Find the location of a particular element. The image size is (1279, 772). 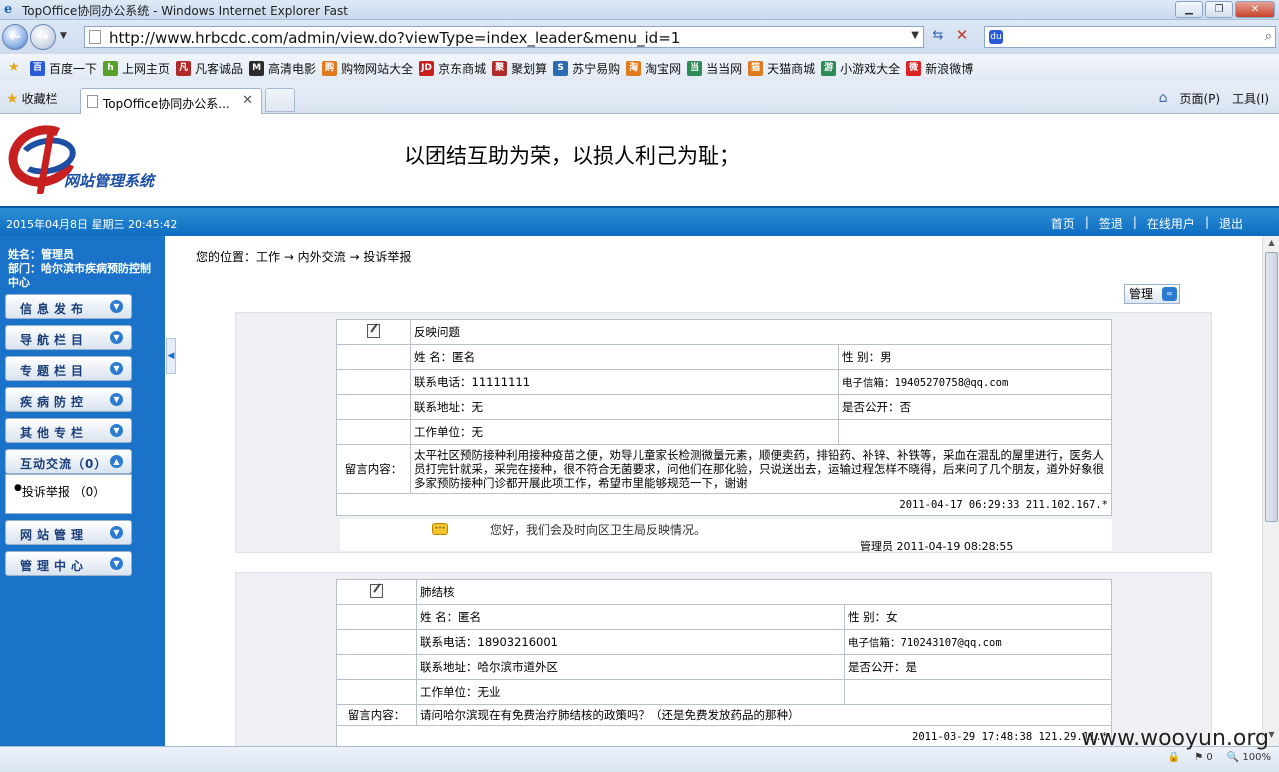

sidebar-item-topic-columns: 专题栏目 ▼ is located at coordinates (68, 368).